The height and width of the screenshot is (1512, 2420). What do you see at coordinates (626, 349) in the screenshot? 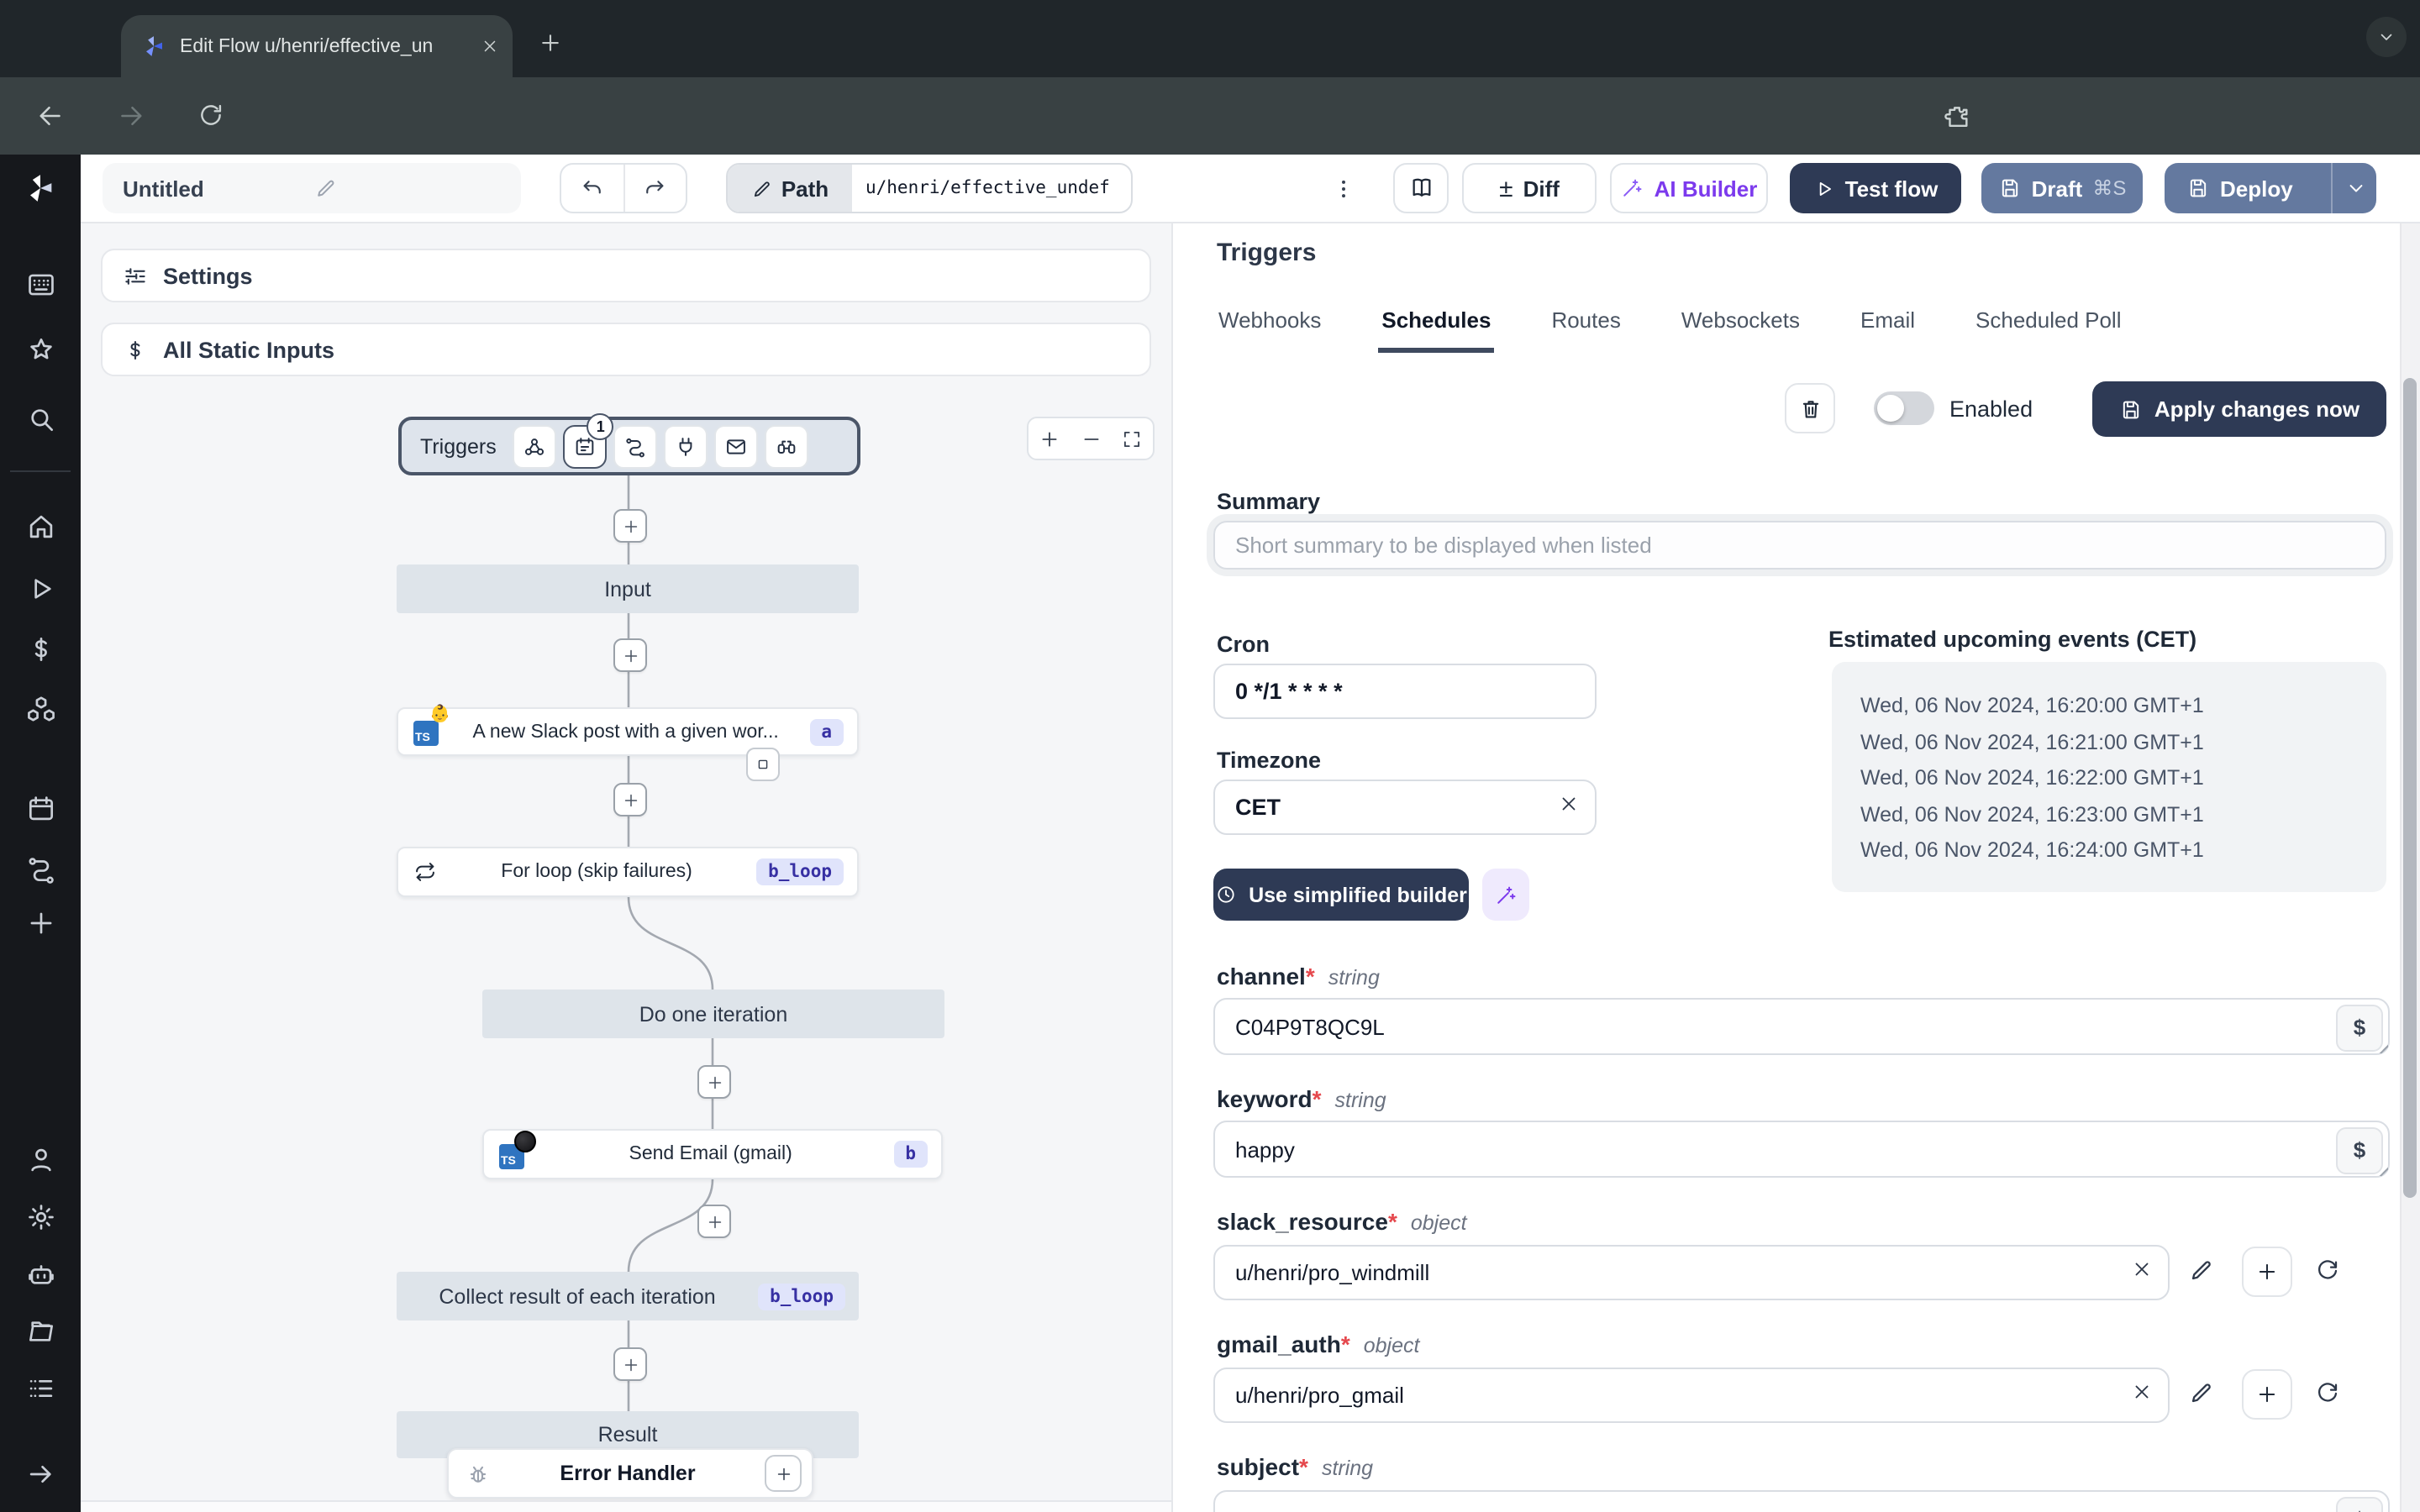
I see `all-static-inputs-row: All Static Inputs` at bounding box center [626, 349].